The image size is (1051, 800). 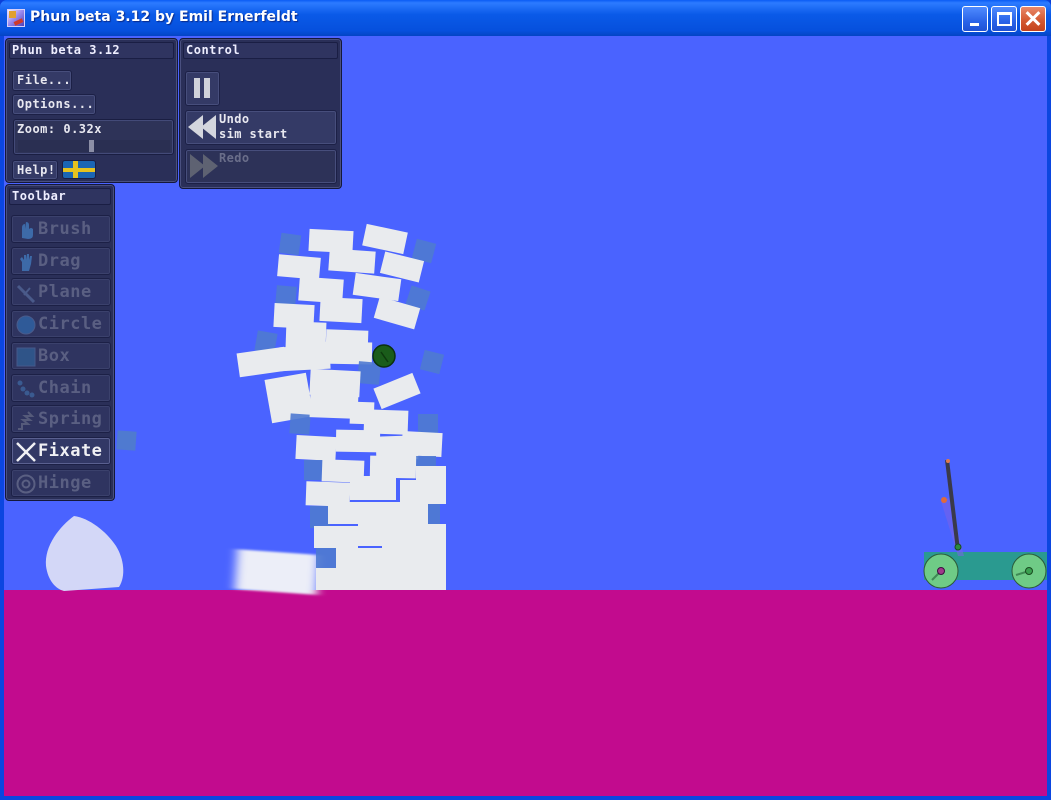 I want to click on hand-icon, so click(x=26, y=230).